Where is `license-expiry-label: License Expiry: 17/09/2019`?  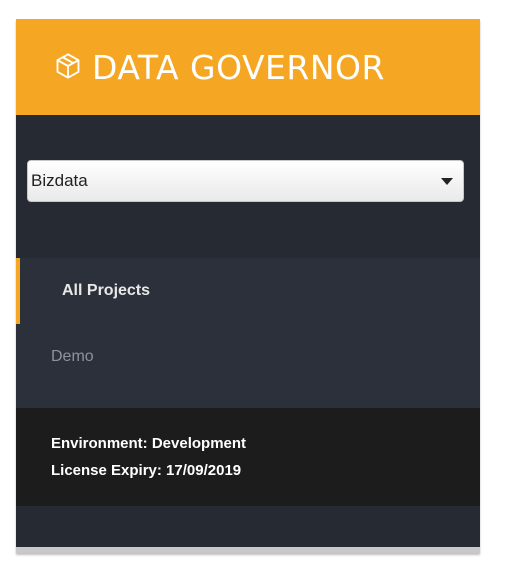 license-expiry-label: License Expiry: 17/09/2019 is located at coordinates (146, 470).